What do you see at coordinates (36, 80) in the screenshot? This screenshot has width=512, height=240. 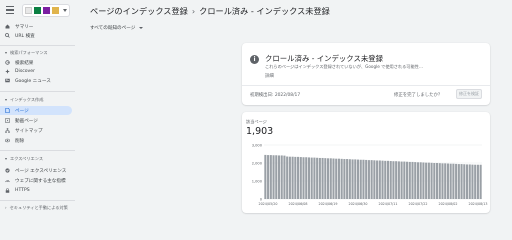 I see `sidebar-item-news: Google ニュース` at bounding box center [36, 80].